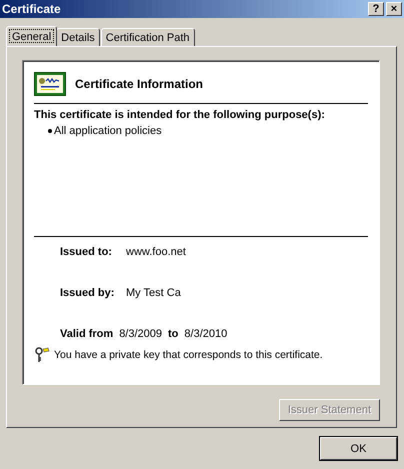  Describe the element at coordinates (50, 131) in the screenshot. I see `bullet-icon` at that location.